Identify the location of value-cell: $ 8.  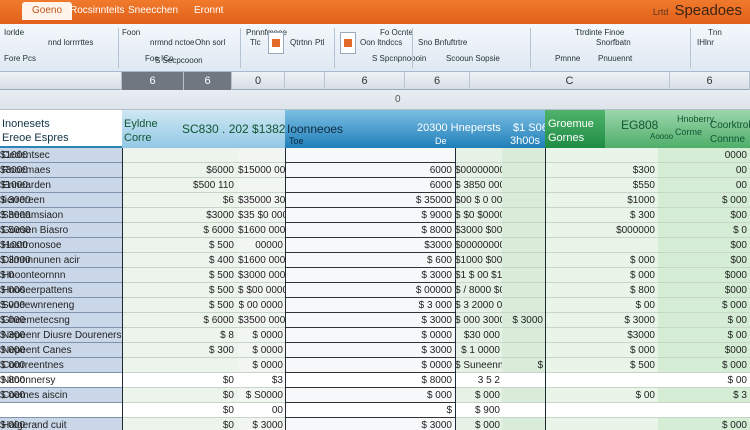
(180, 335).